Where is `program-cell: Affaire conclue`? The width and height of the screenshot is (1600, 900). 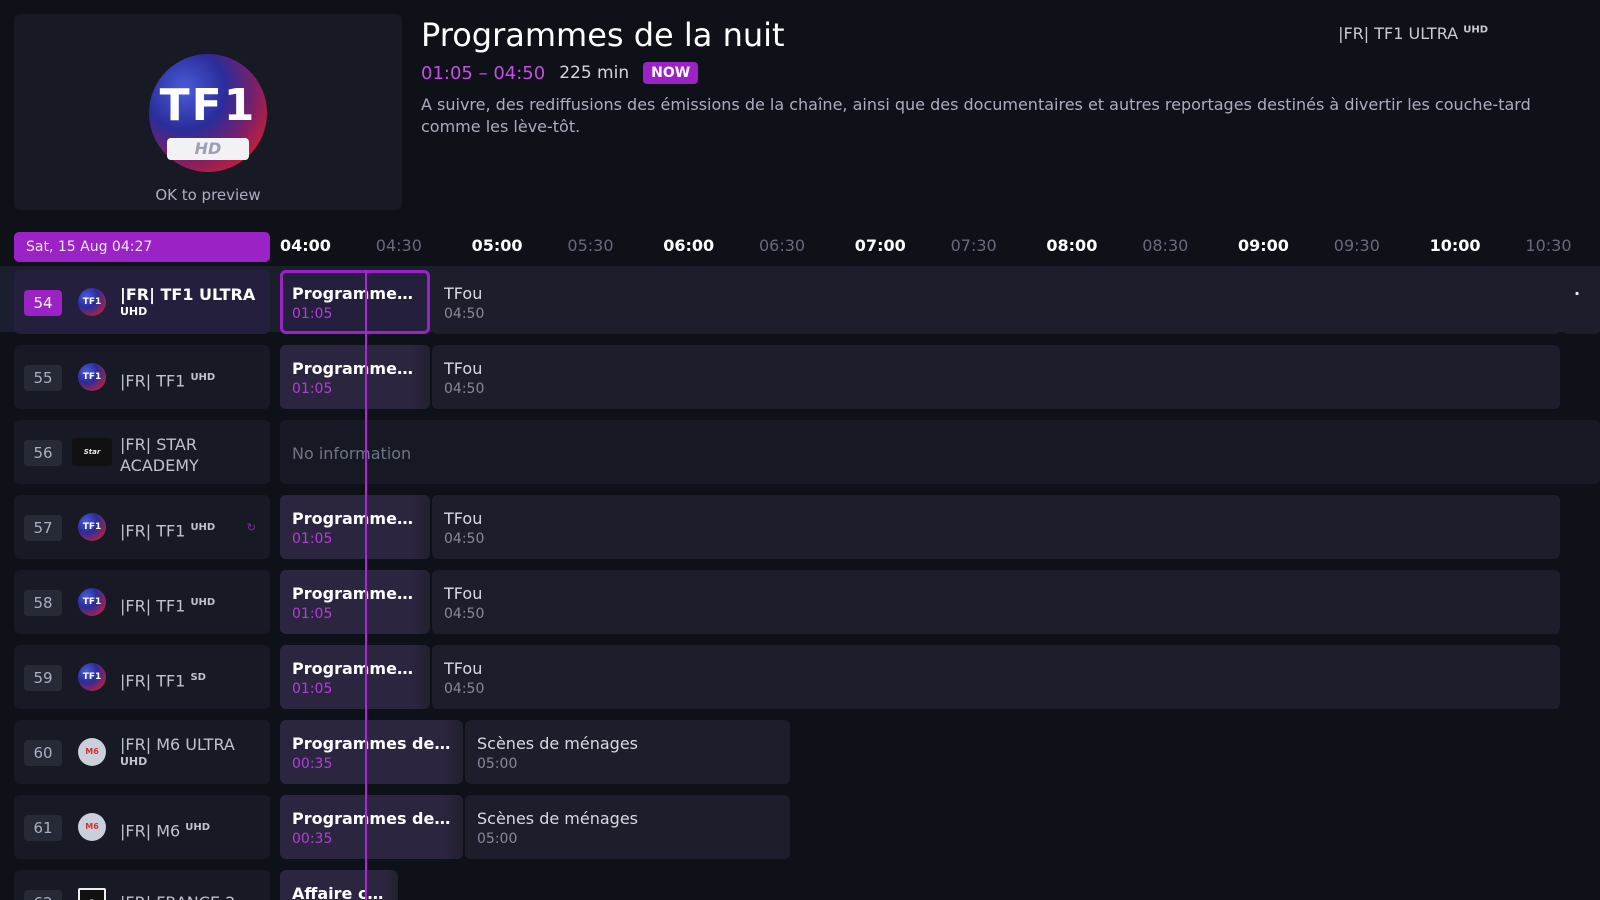 program-cell: Affaire conclue is located at coordinates (339, 885).